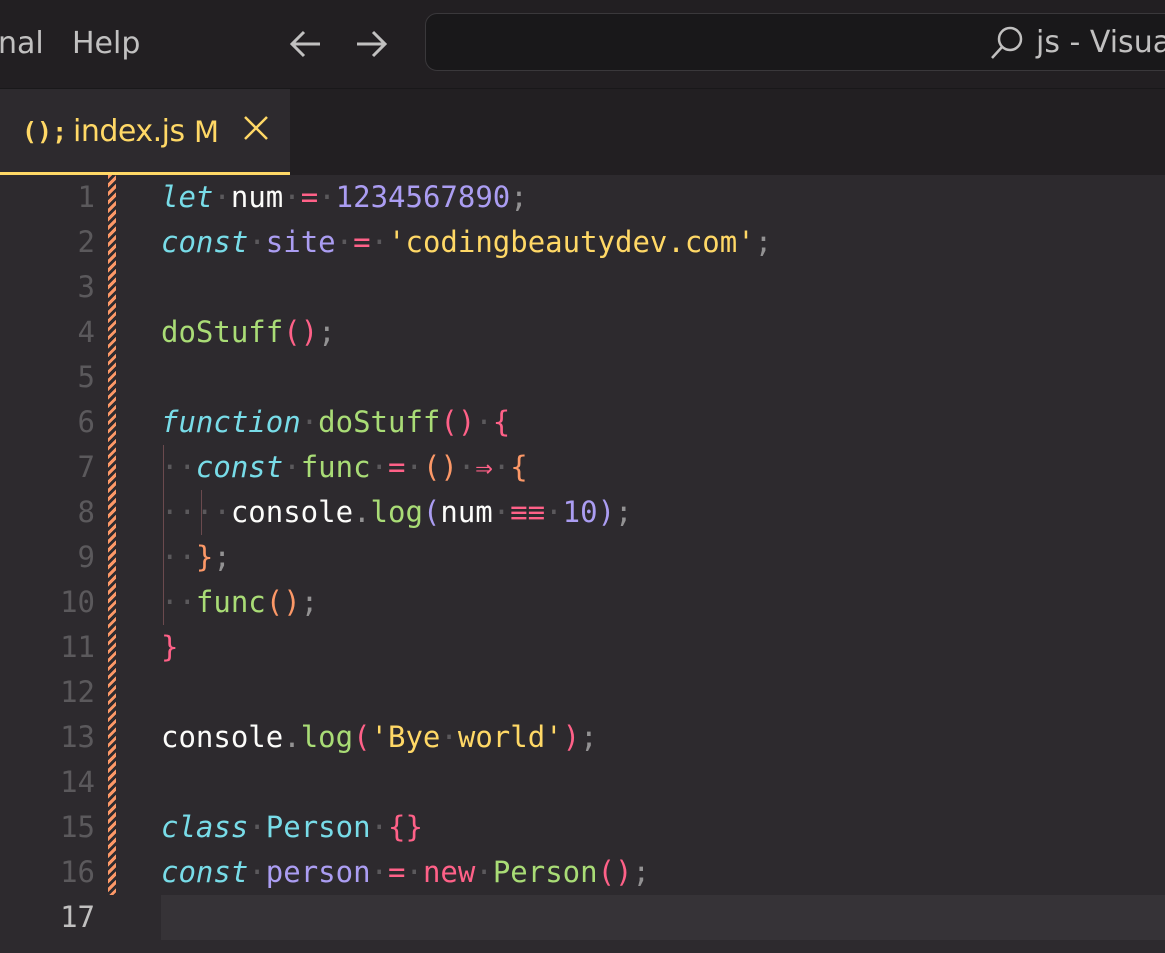  I want to click on code-token: world', so click(510, 737).